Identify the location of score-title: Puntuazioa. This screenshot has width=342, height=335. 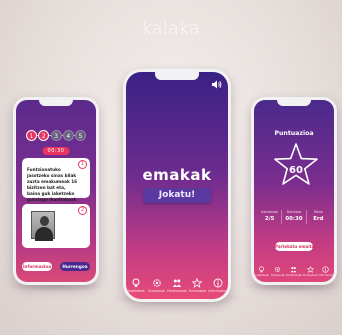
(294, 133).